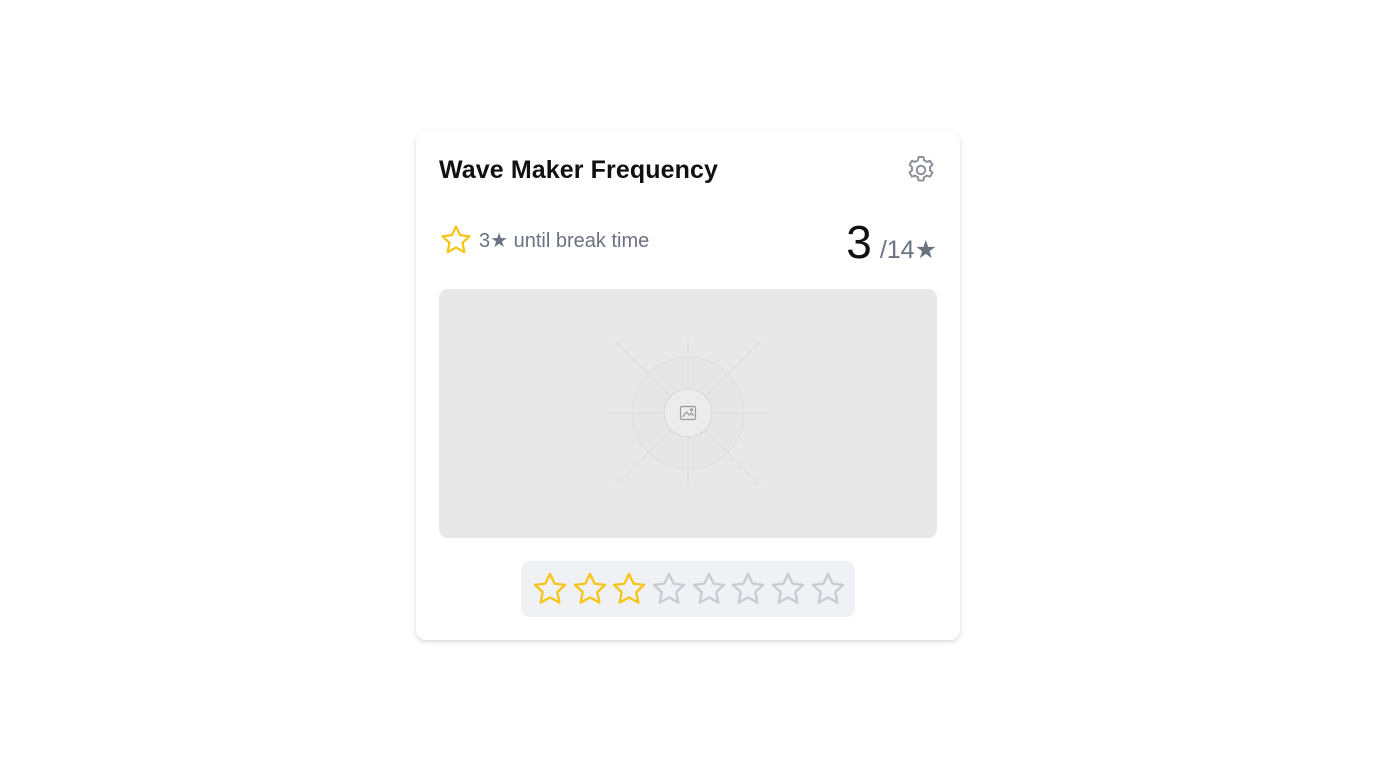  I want to click on image-placeholder, so click(688, 413).